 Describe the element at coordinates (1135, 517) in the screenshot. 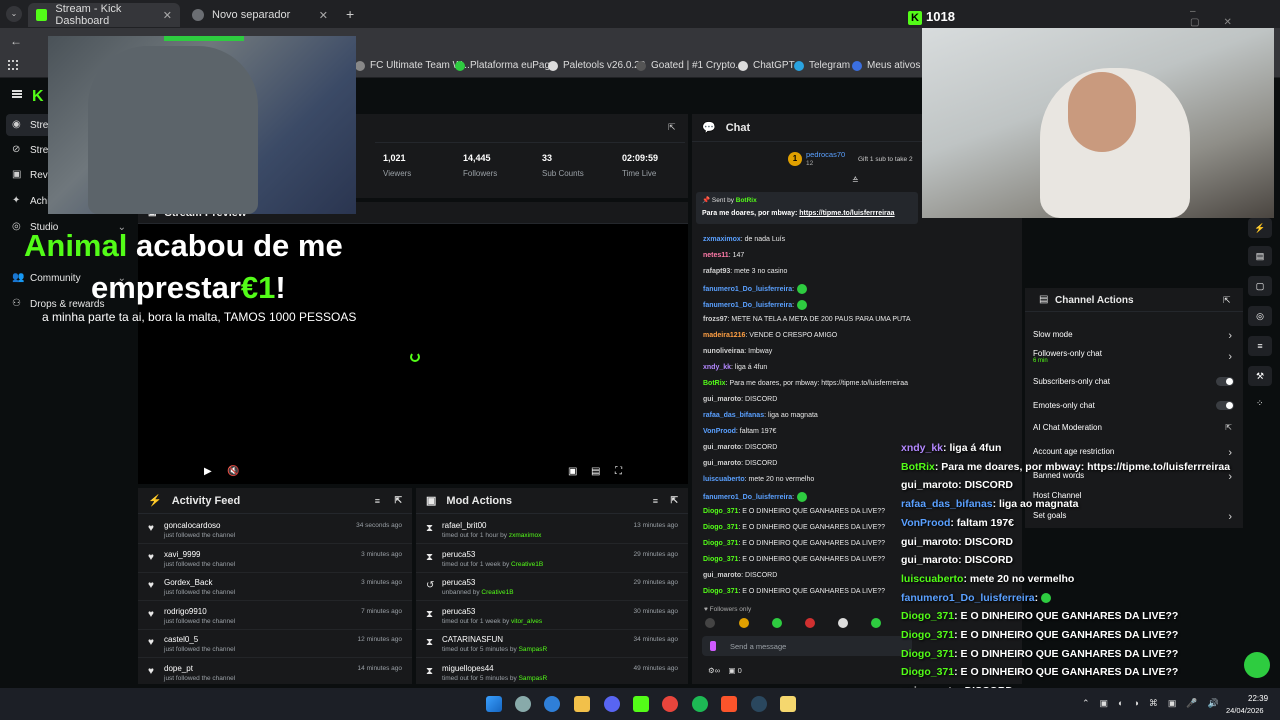

I see `set-goals-row: Set goals ›` at that location.